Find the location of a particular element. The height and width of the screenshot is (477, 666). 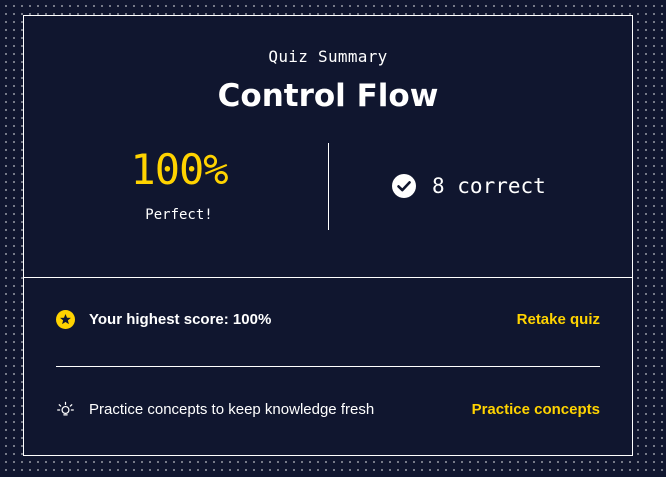

highest-score-row: Your highest score: 100% Retake quiz is located at coordinates (328, 319).